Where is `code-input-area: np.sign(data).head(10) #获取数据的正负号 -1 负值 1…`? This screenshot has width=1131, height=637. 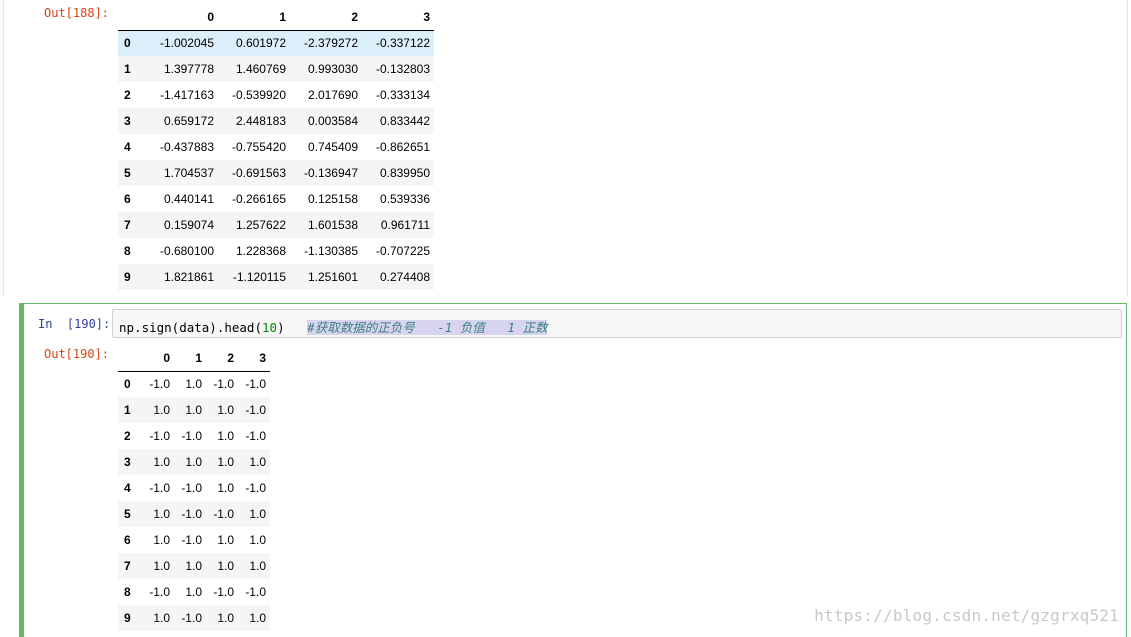
code-input-area: np.sign(data).head(10) #获取数据的正负号 -1 负值 1… is located at coordinates (617, 323).